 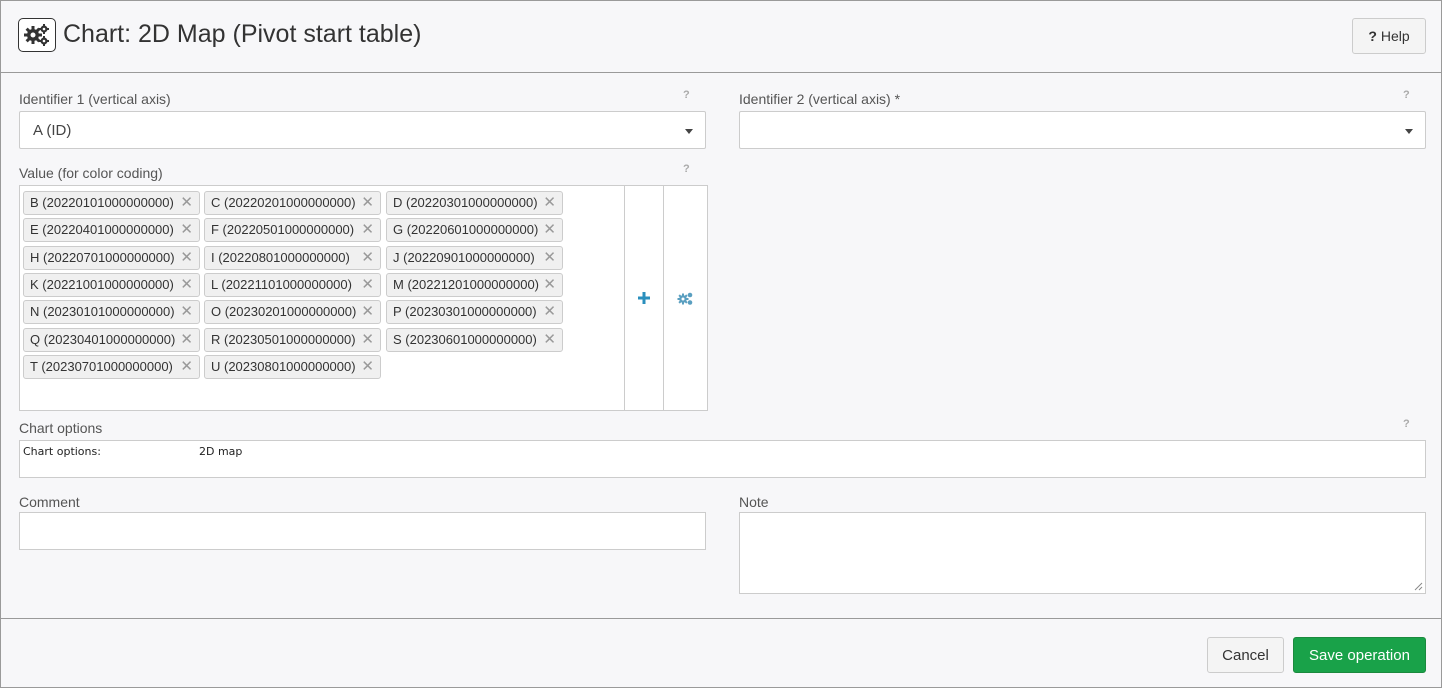 I want to click on value-tag: Q (20230401000000000) ✕, so click(x=111, y=340).